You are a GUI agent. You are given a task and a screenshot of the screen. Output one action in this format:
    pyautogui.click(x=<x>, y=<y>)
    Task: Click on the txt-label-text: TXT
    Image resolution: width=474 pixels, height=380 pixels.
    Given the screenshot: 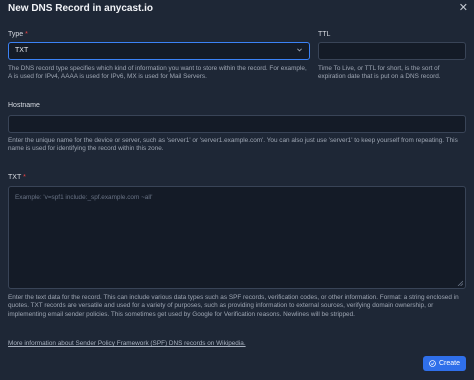 What is the action you would take?
    pyautogui.click(x=15, y=177)
    